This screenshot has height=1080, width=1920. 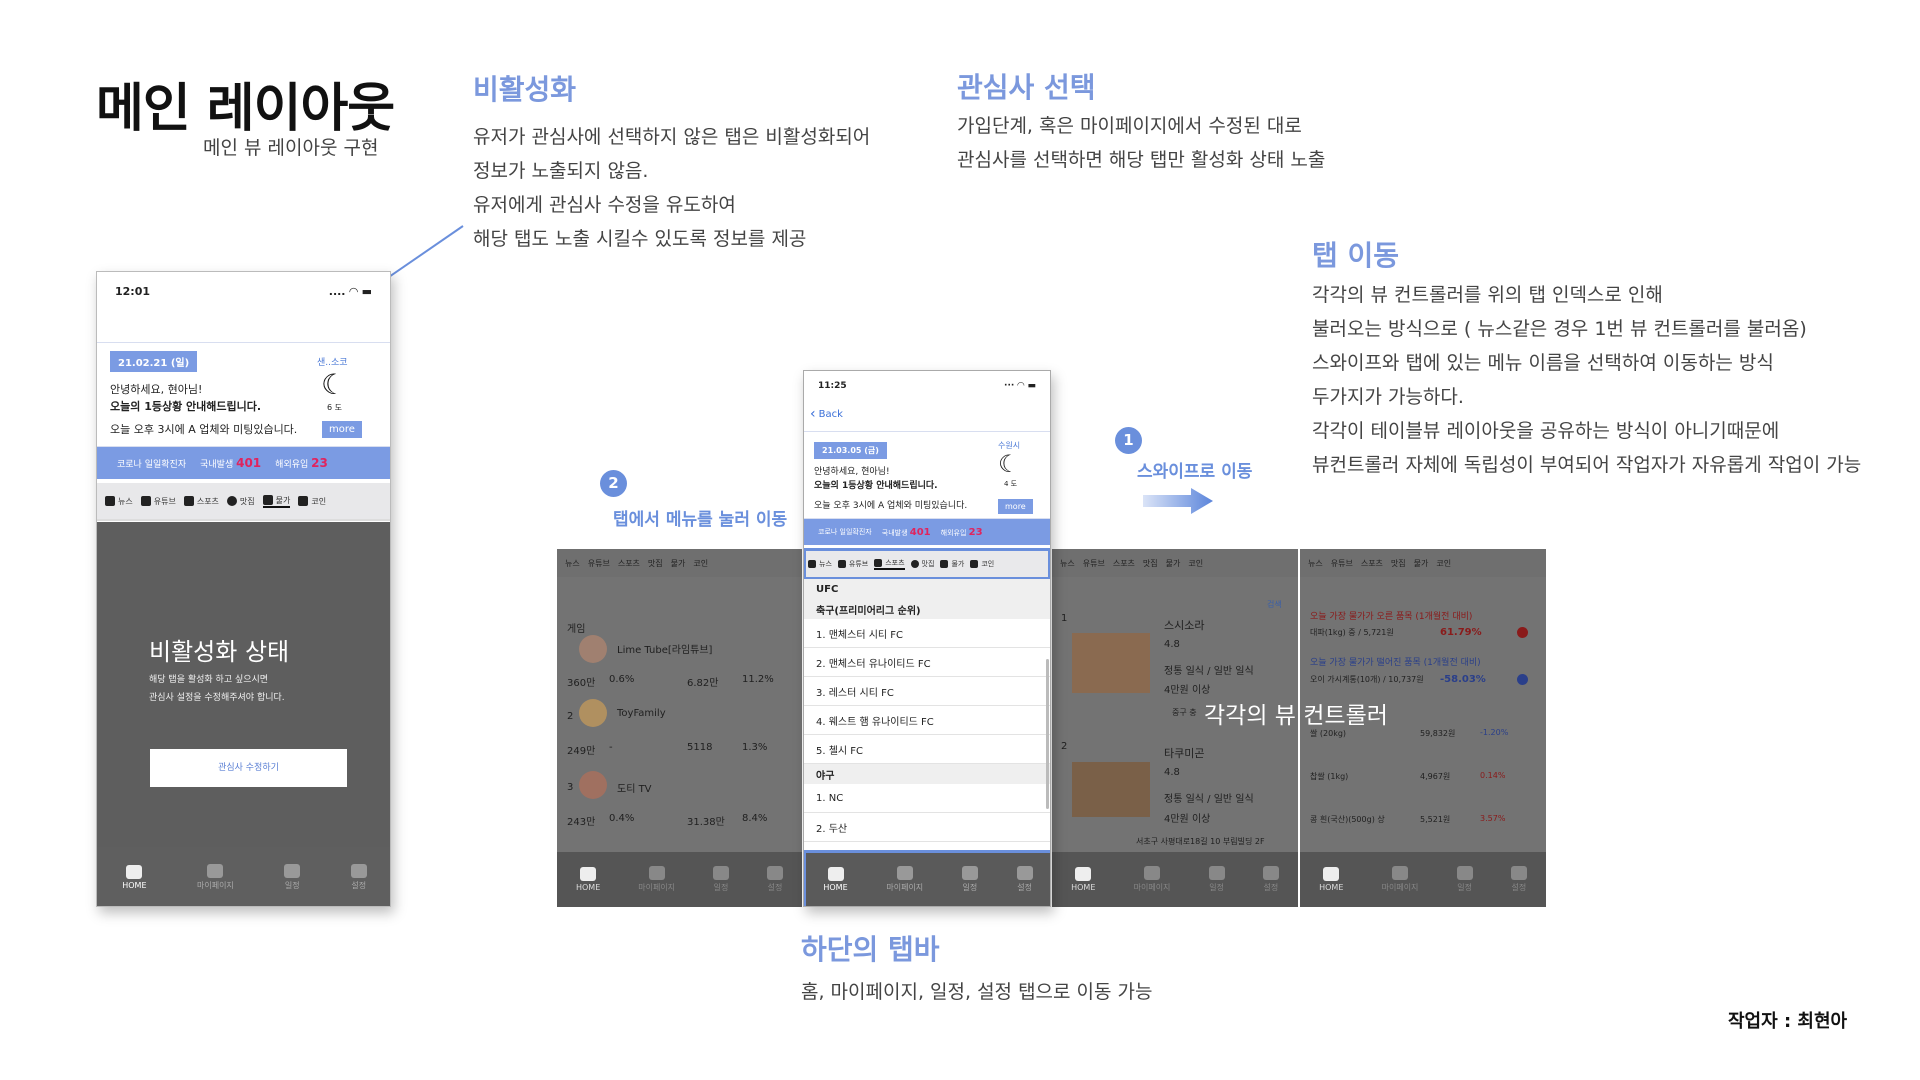 I want to click on domestic-label: 국내발생, so click(x=894, y=532).